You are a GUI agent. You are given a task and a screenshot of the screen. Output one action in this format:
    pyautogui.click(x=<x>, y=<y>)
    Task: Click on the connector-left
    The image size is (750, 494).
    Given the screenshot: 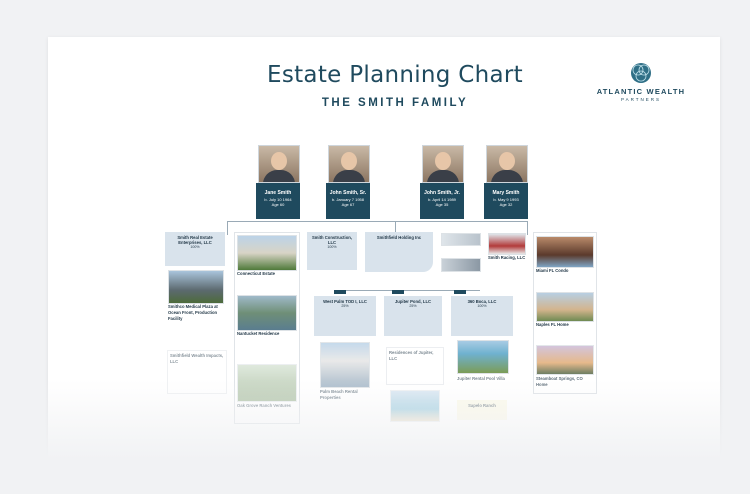 What is the action you would take?
    pyautogui.click(x=227, y=228)
    